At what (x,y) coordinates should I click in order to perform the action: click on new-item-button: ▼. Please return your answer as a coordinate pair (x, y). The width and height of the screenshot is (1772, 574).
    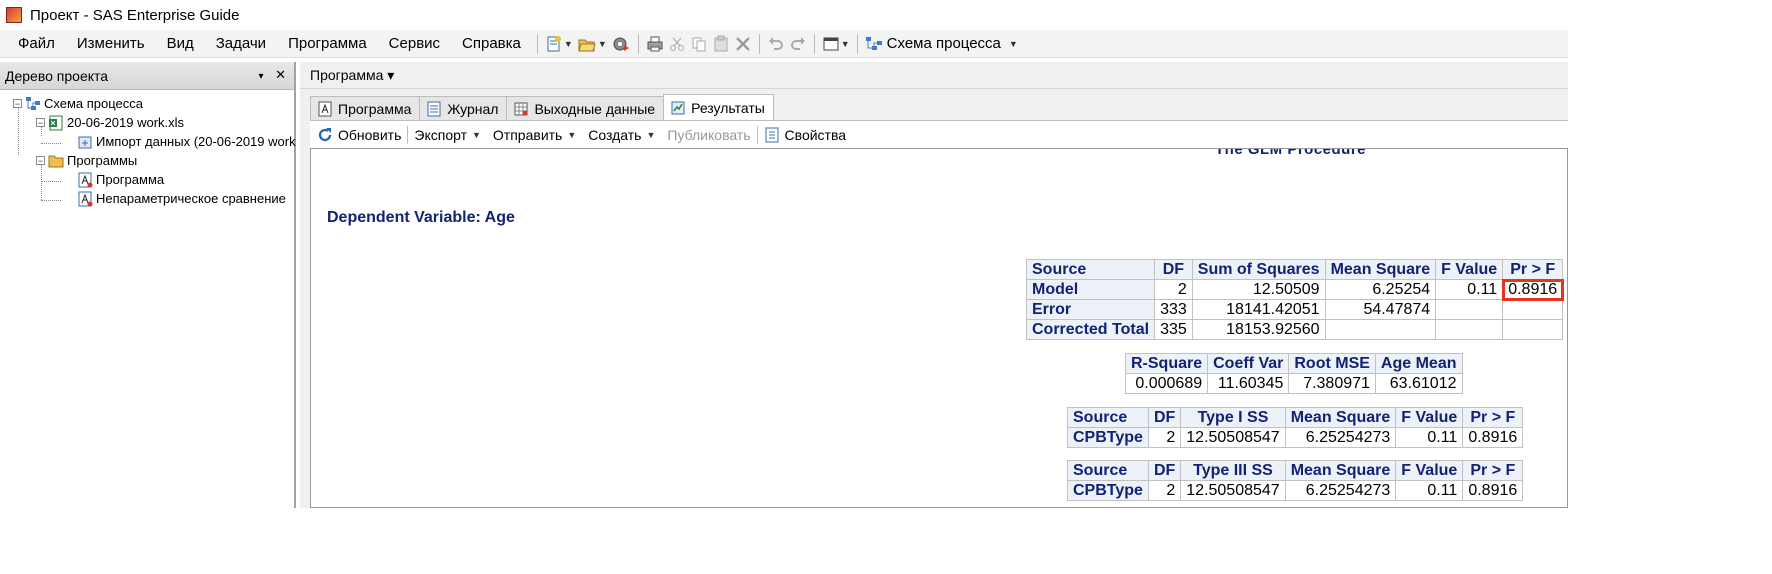
    Looking at the image, I should click on (559, 44).